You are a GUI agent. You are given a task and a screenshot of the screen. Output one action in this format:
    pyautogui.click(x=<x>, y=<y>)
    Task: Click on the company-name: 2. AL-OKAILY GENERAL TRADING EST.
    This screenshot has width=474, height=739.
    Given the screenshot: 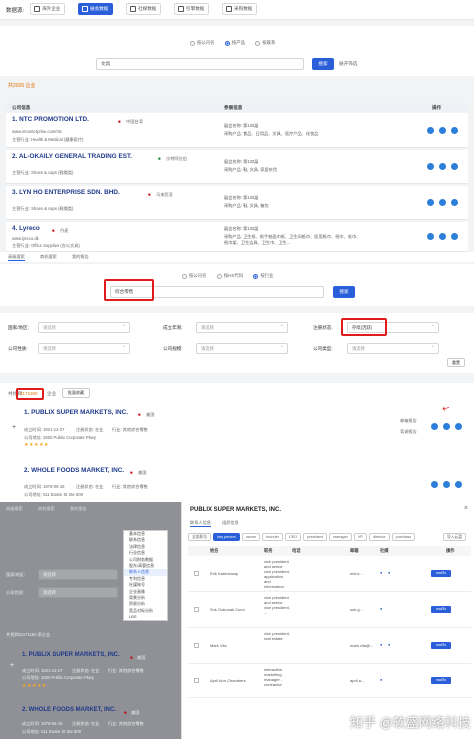 What is the action you would take?
    pyautogui.click(x=72, y=156)
    